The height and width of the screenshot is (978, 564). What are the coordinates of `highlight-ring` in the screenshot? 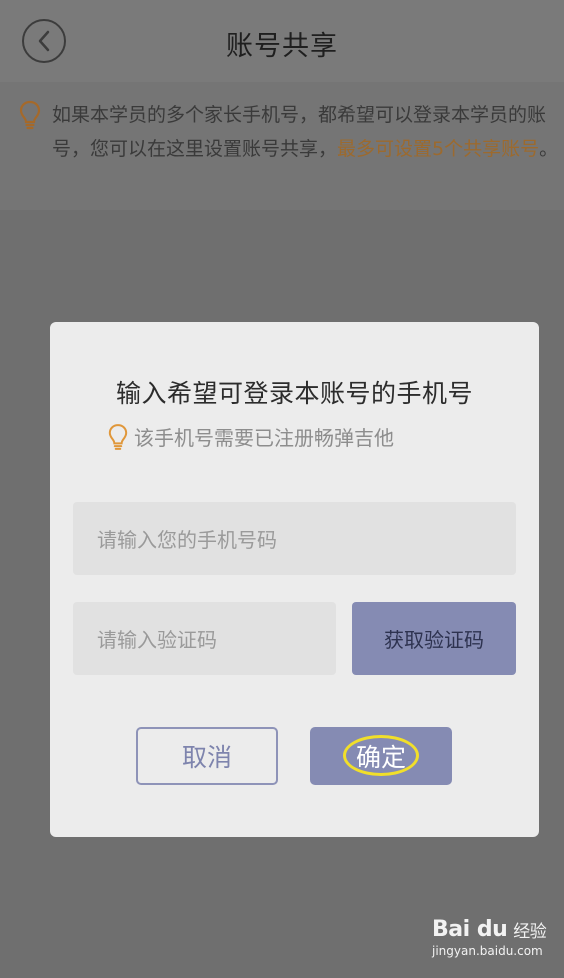 It's located at (381, 755).